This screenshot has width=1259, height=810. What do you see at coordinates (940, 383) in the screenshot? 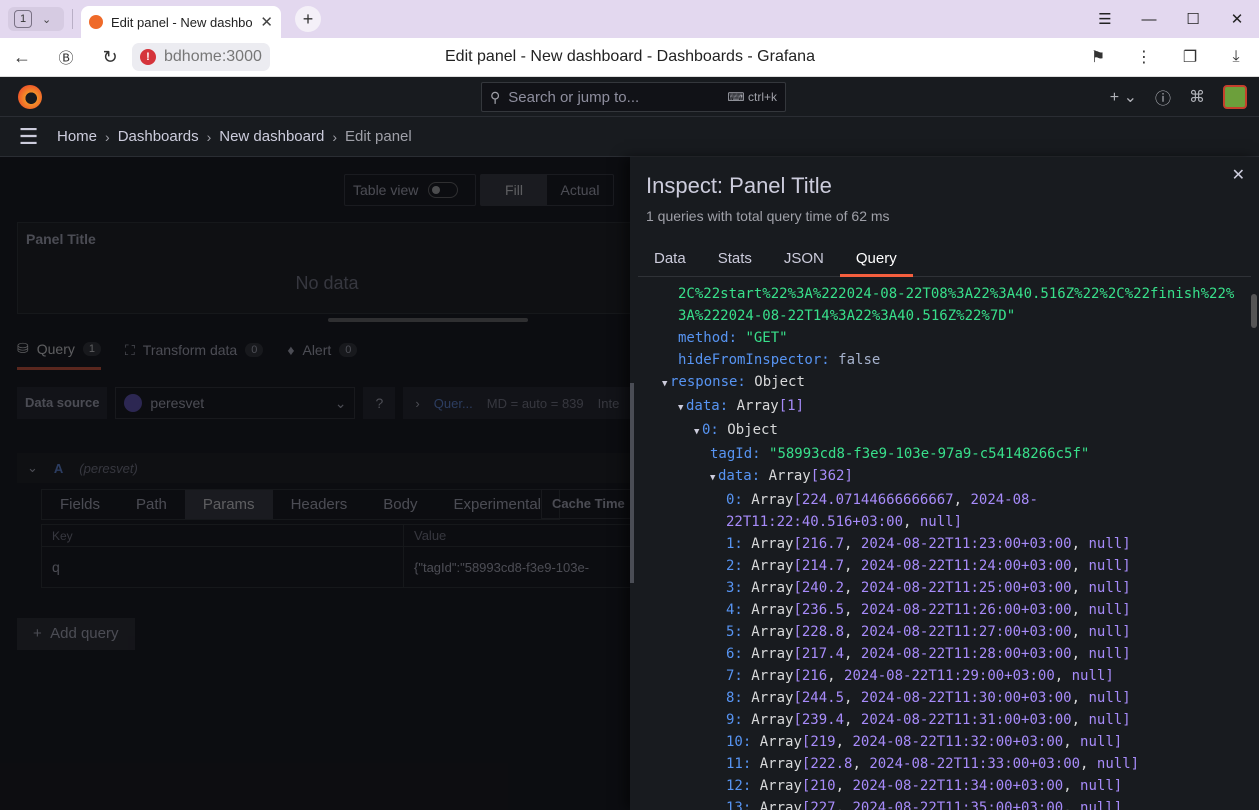
I see `json-node-response: ▼ response: Object` at bounding box center [940, 383].